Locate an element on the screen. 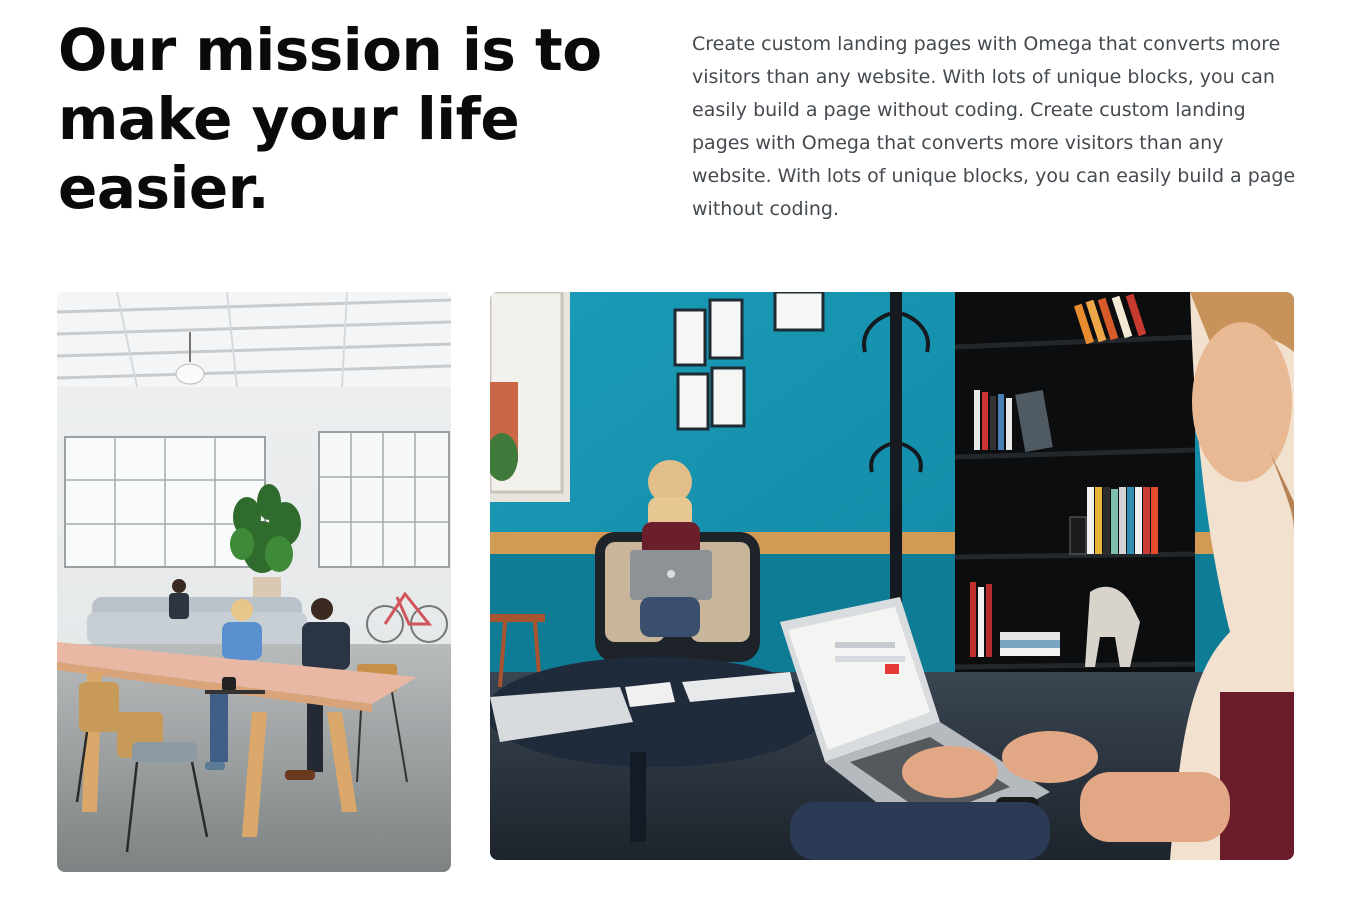  mission-heading: Our mission is to make your life easier. is located at coordinates (330, 119).